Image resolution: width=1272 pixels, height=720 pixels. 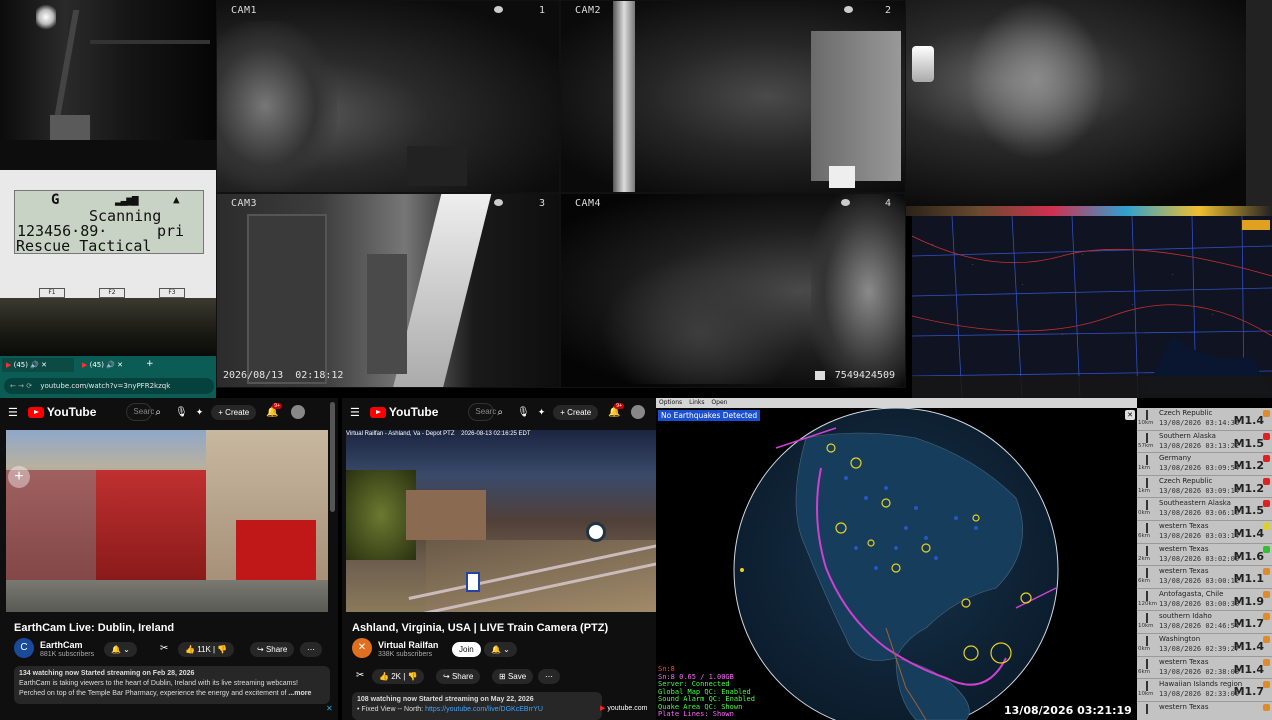 I want to click on cam1-feed: CAM1 1, so click(x=388, y=96).